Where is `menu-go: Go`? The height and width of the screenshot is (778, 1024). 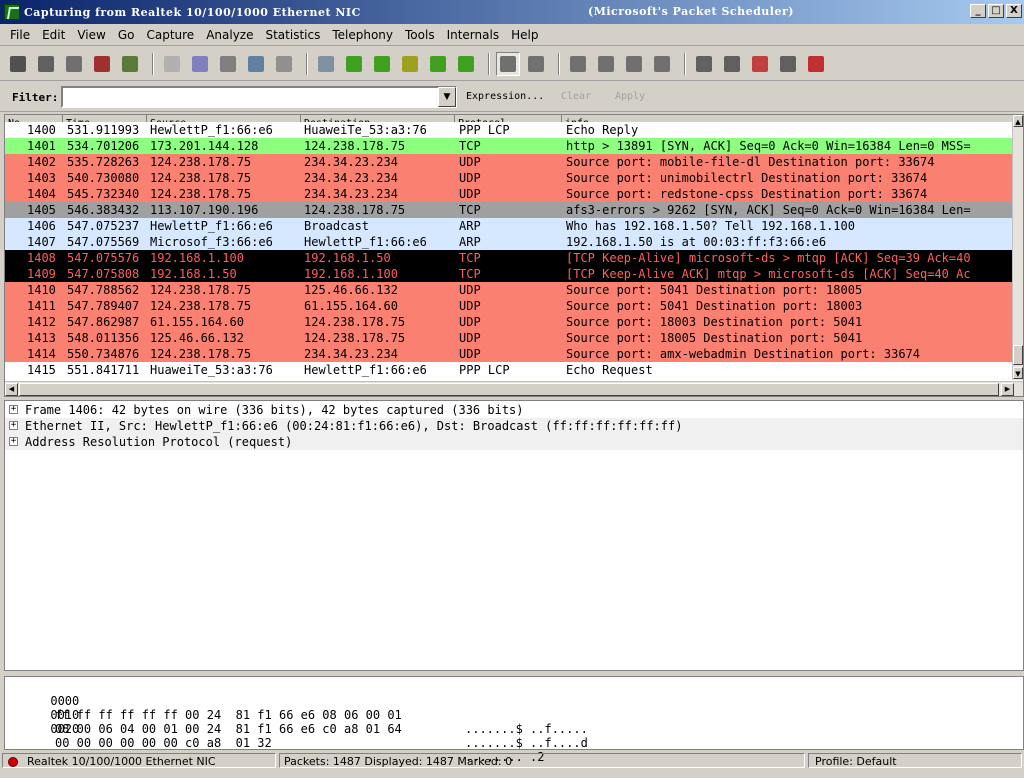 menu-go: Go is located at coordinates (126, 35).